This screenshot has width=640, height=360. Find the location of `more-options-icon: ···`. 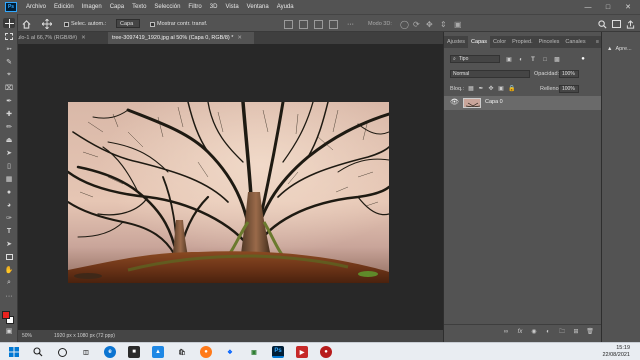

more-options-icon: ··· is located at coordinates (350, 24).